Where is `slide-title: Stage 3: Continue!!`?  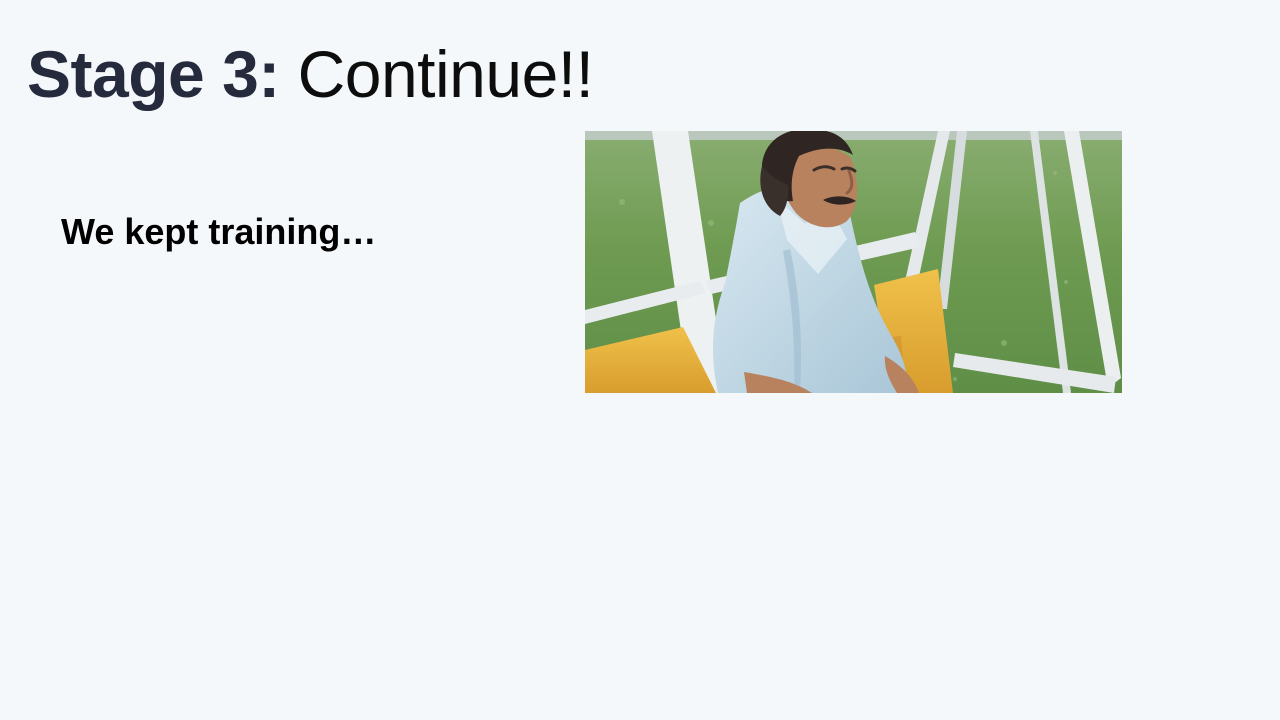 slide-title: Stage 3: Continue!! is located at coordinates (310, 74).